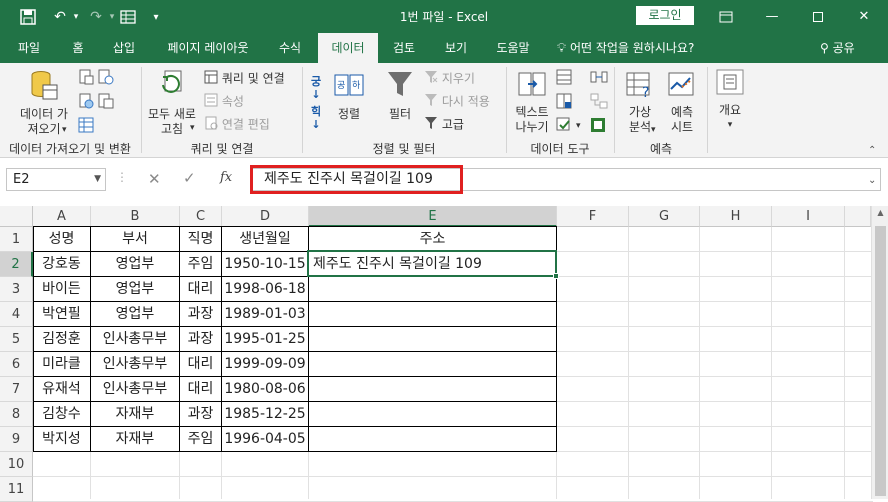 Image resolution: width=888 pixels, height=502 pixels. I want to click on advanced-filter-button: 고급, so click(454, 125).